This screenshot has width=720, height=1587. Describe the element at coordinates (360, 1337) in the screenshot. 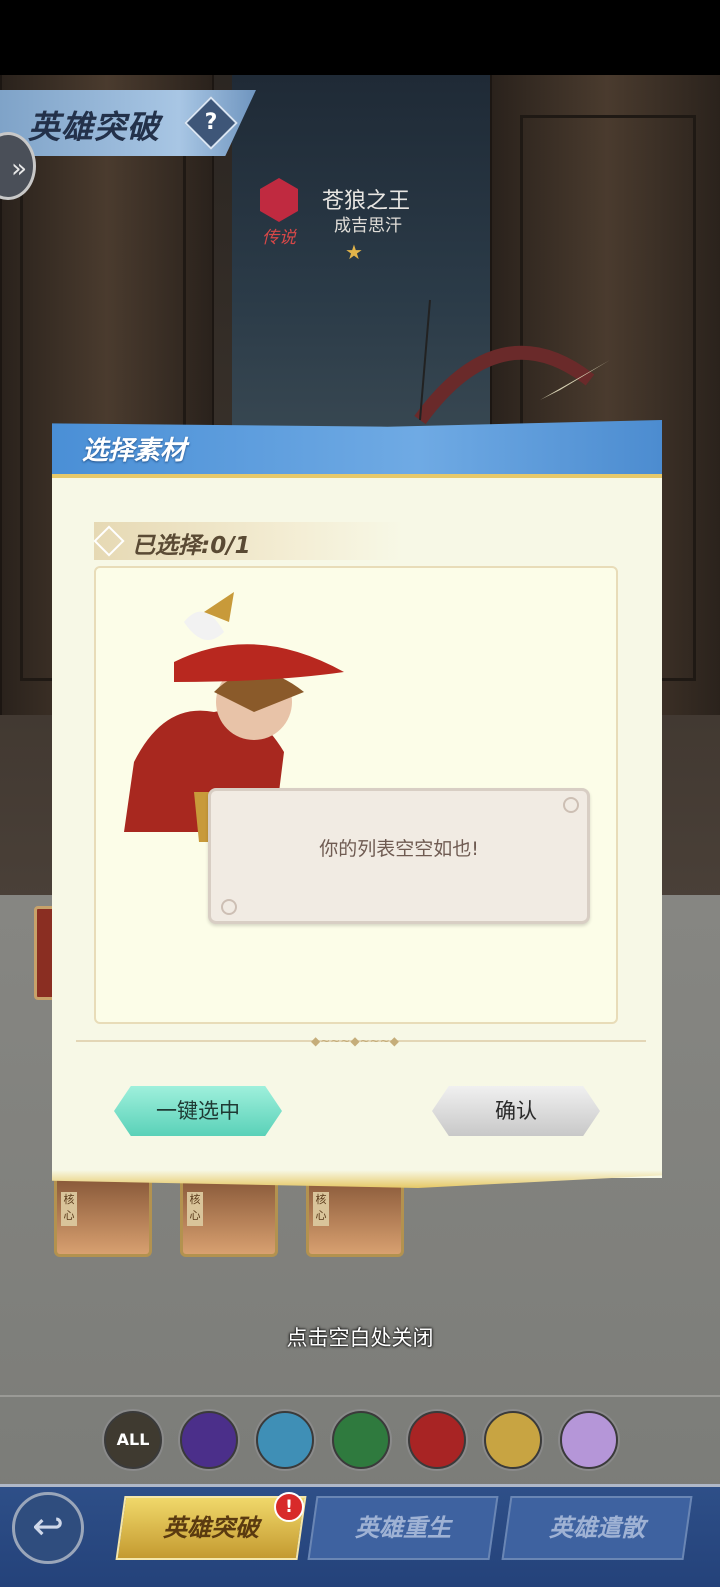

I see `close-hint: 点击空白处关闭` at that location.